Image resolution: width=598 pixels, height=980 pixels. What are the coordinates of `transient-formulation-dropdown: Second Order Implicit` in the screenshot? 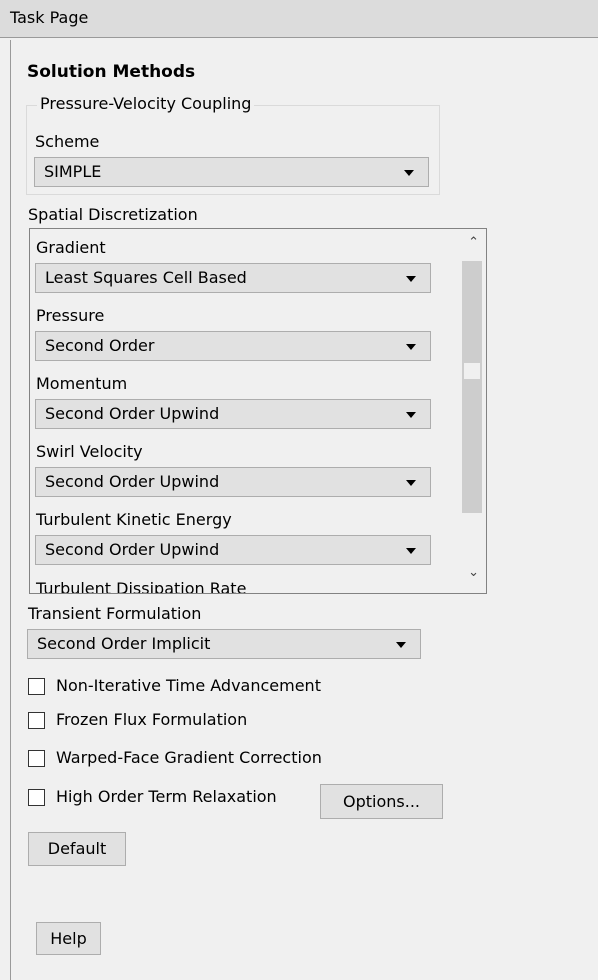 It's located at (224, 644).